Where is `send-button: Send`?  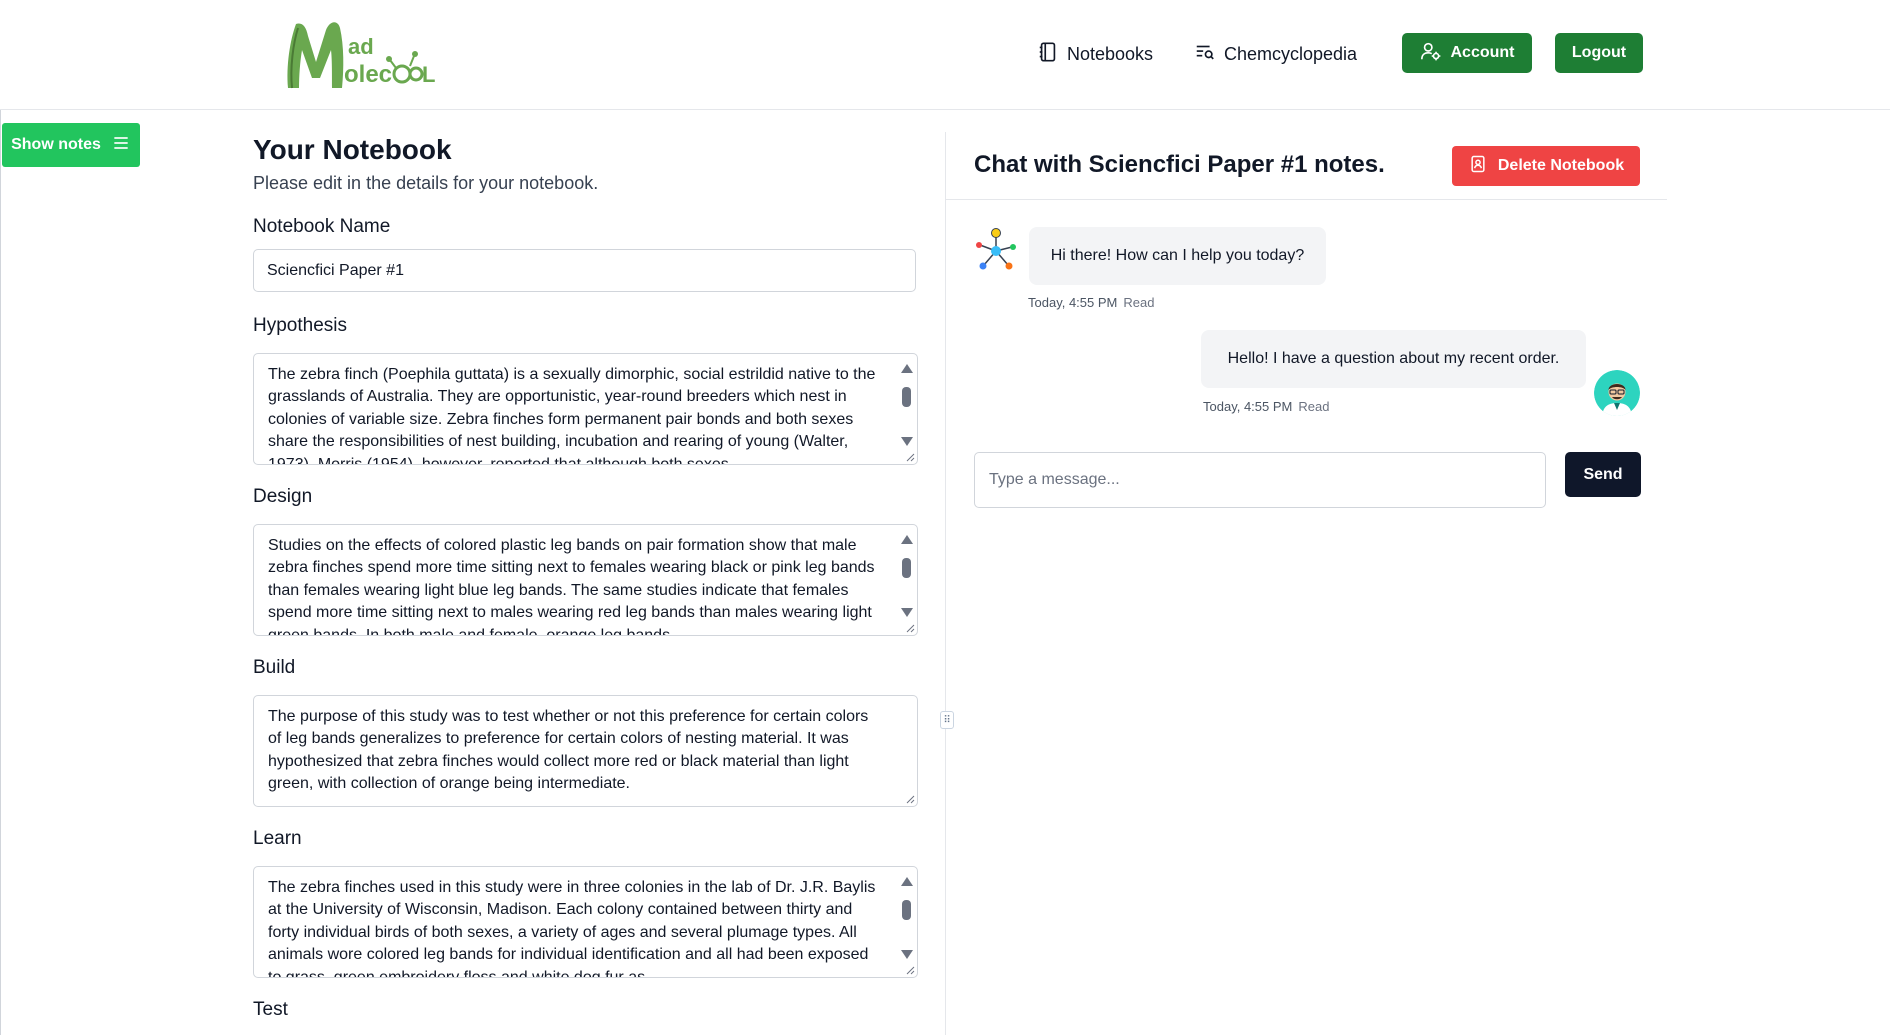 send-button: Send is located at coordinates (1603, 474).